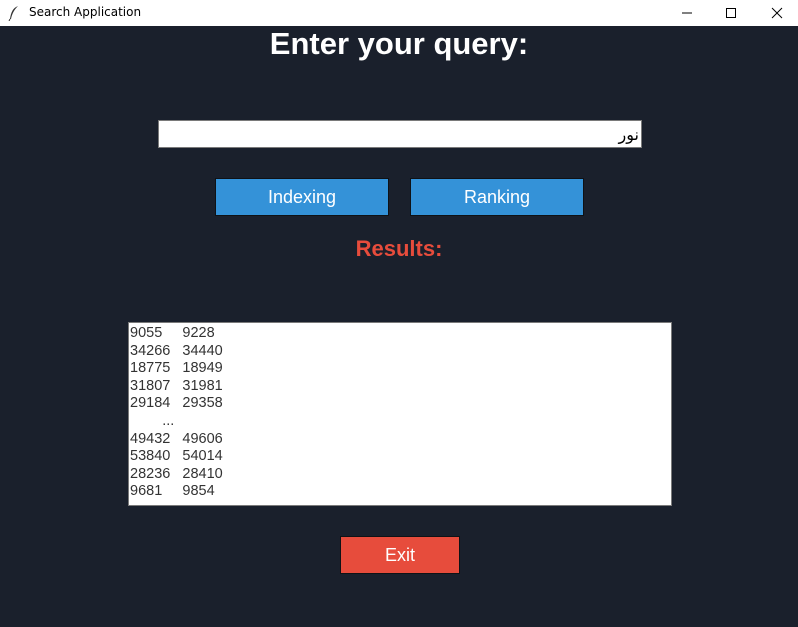 This screenshot has height=627, width=798. What do you see at coordinates (400, 555) in the screenshot?
I see `exit-button: Exit` at bounding box center [400, 555].